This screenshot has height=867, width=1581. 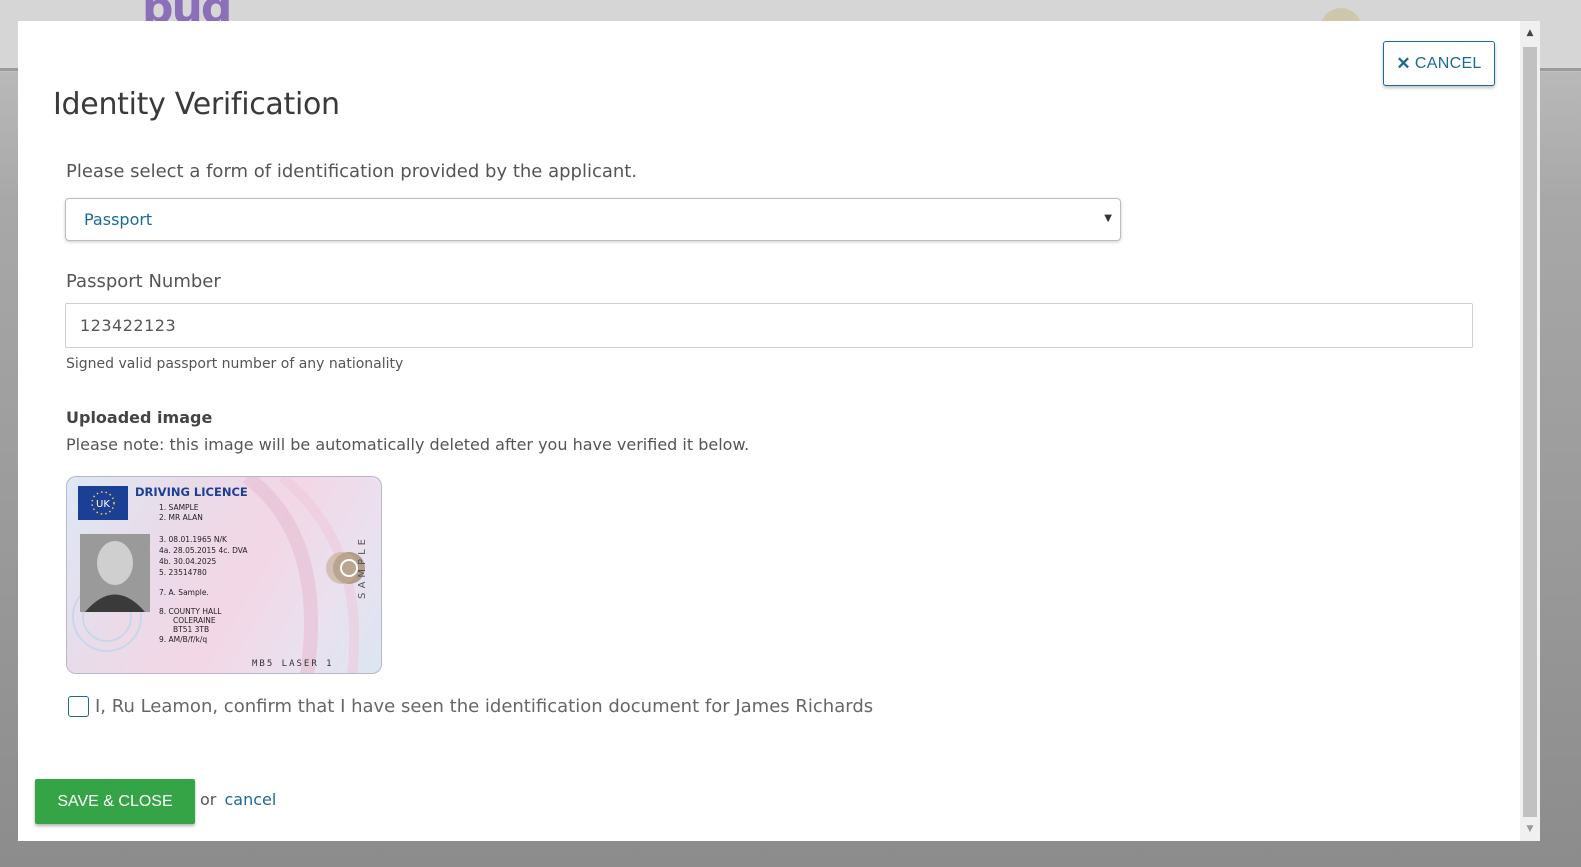 I want to click on licence-footer: MB5 LASER 1, so click(x=293, y=664).